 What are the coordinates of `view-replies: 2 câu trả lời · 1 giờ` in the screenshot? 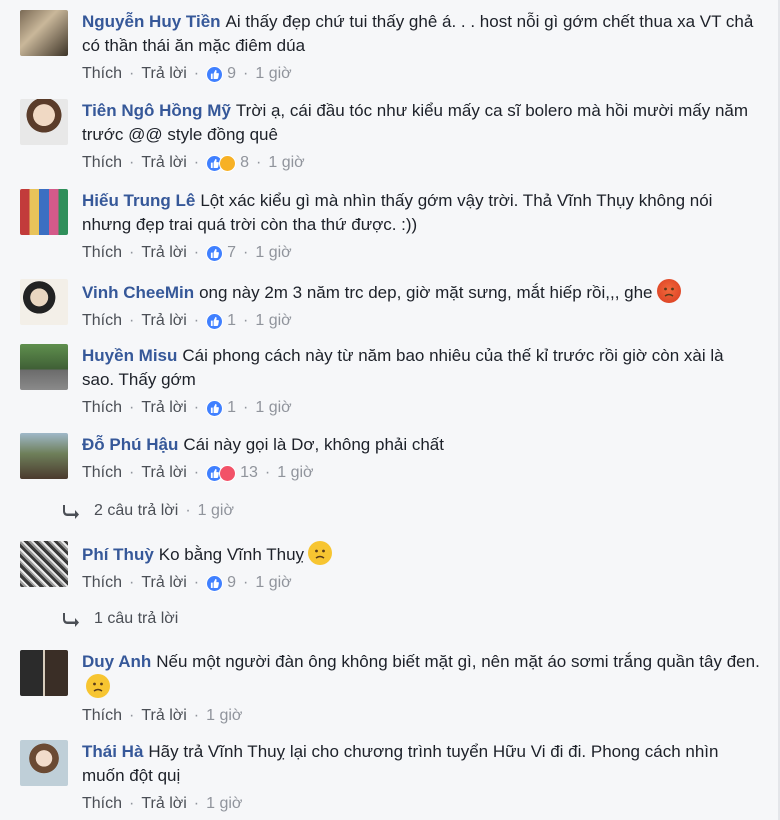 It's located at (148, 511).